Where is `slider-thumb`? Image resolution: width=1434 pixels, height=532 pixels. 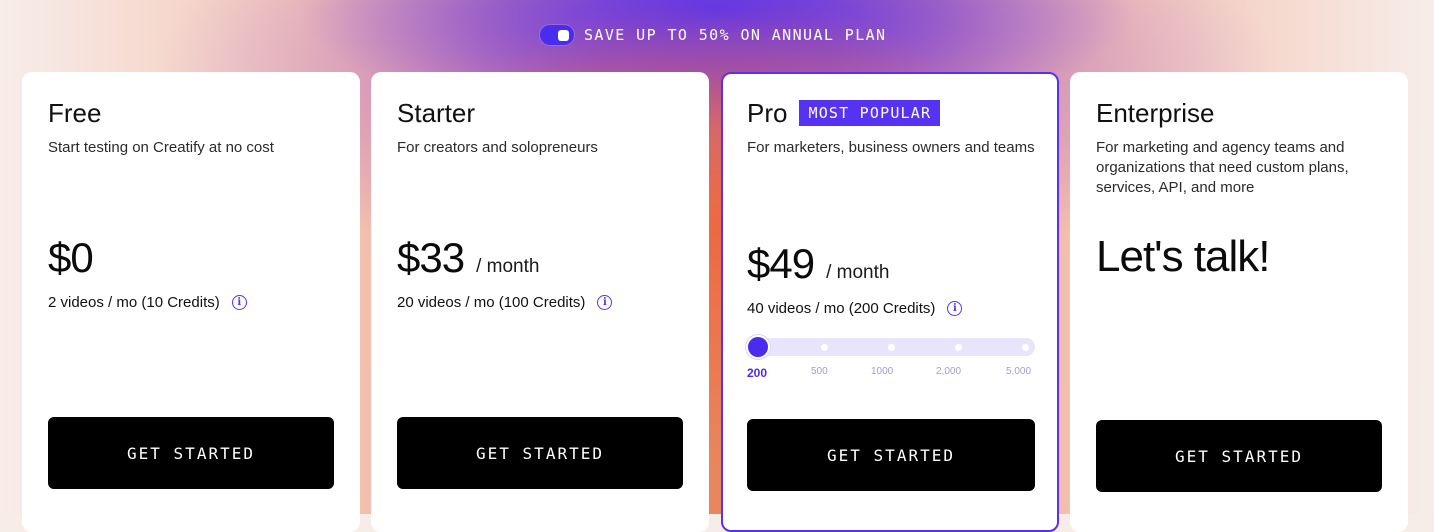 slider-thumb is located at coordinates (758, 347).